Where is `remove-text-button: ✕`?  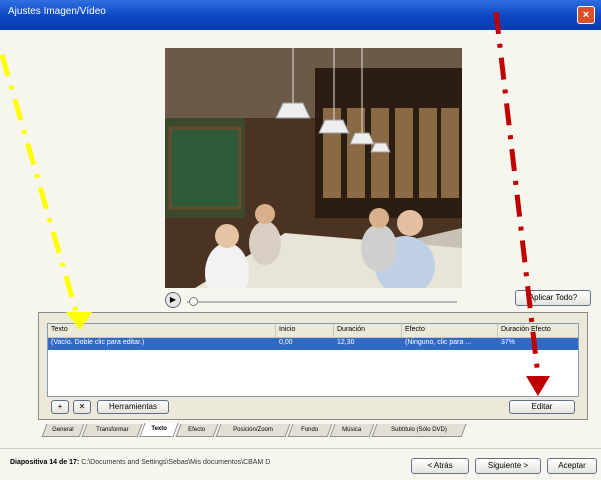
remove-text-button: ✕ is located at coordinates (82, 407).